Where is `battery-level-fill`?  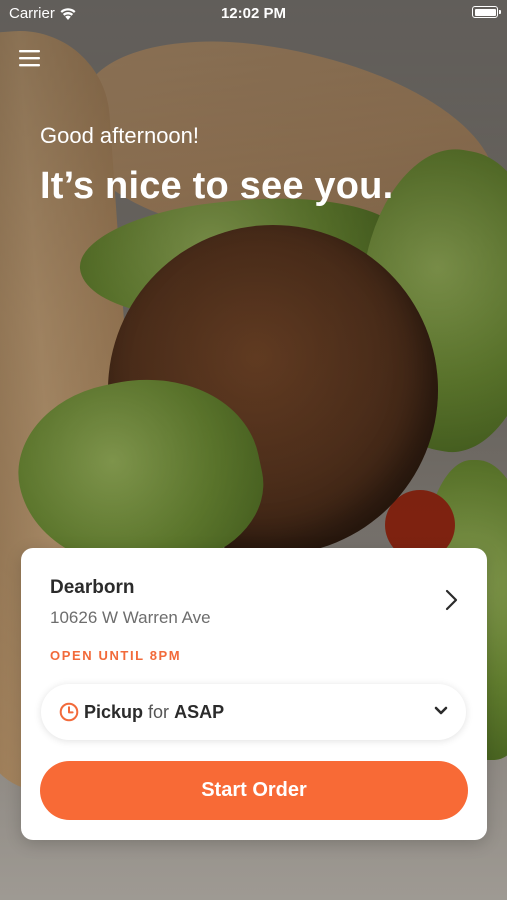 battery-level-fill is located at coordinates (485, 12).